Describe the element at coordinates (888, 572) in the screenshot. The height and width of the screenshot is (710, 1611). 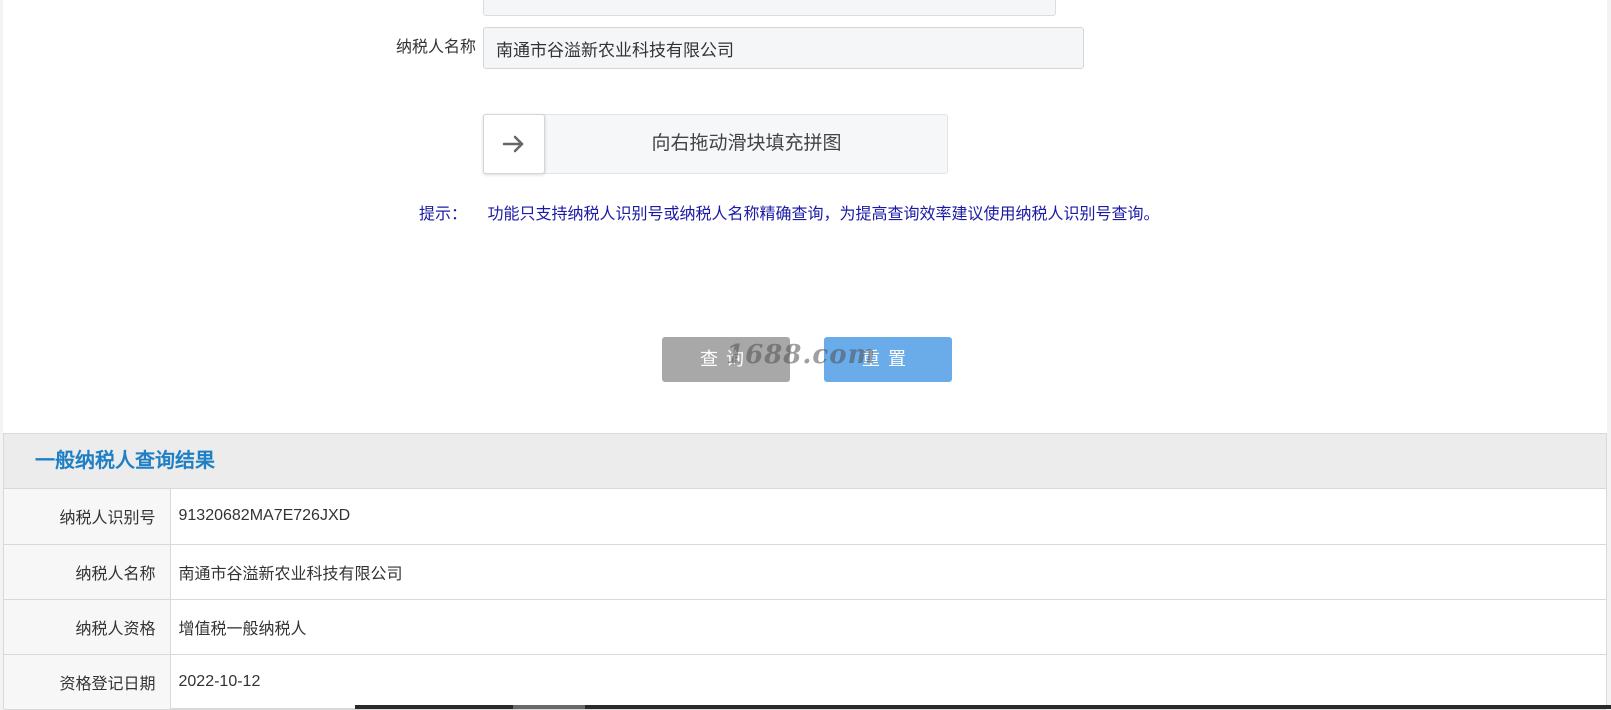
I see `row-value: 南通市谷溢新农业科技有限公司` at that location.